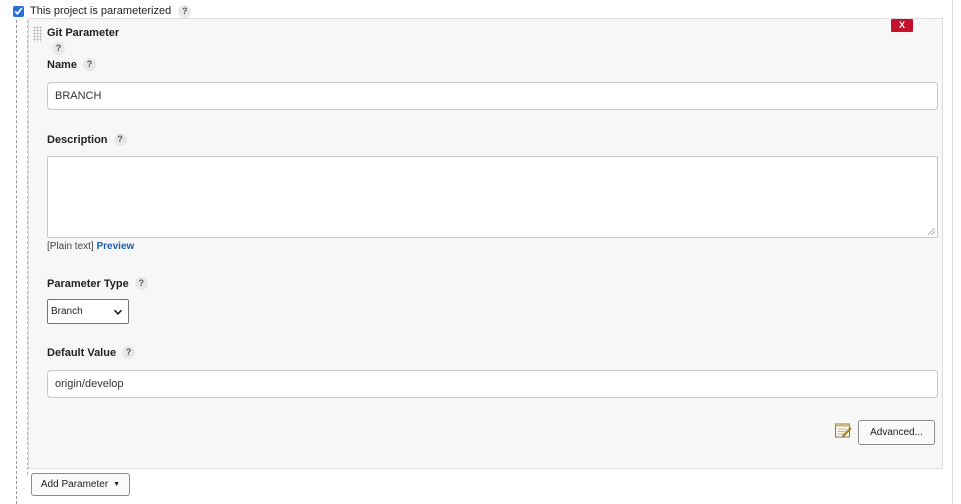  What do you see at coordinates (37, 34) in the screenshot?
I see `drag-handle-icon` at bounding box center [37, 34].